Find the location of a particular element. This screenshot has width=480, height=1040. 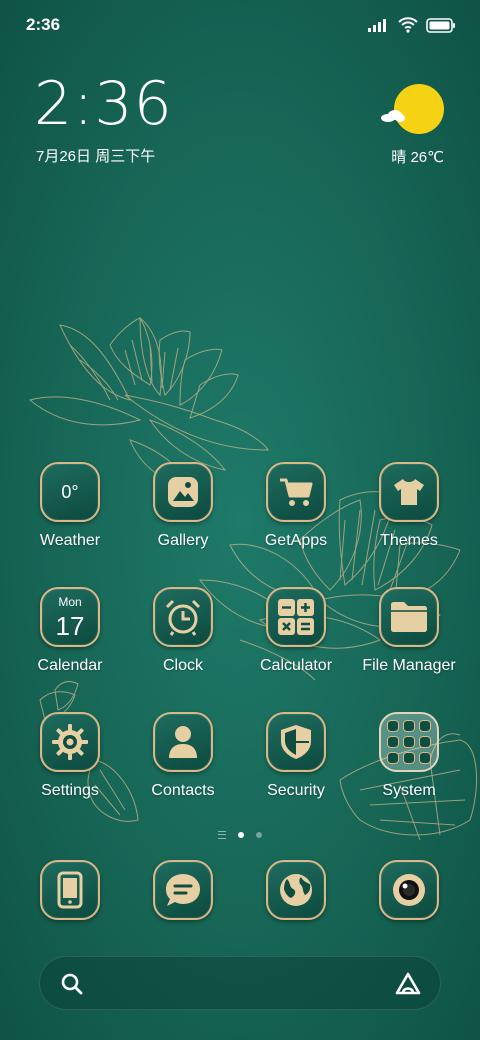

person-icon is located at coordinates (183, 742).